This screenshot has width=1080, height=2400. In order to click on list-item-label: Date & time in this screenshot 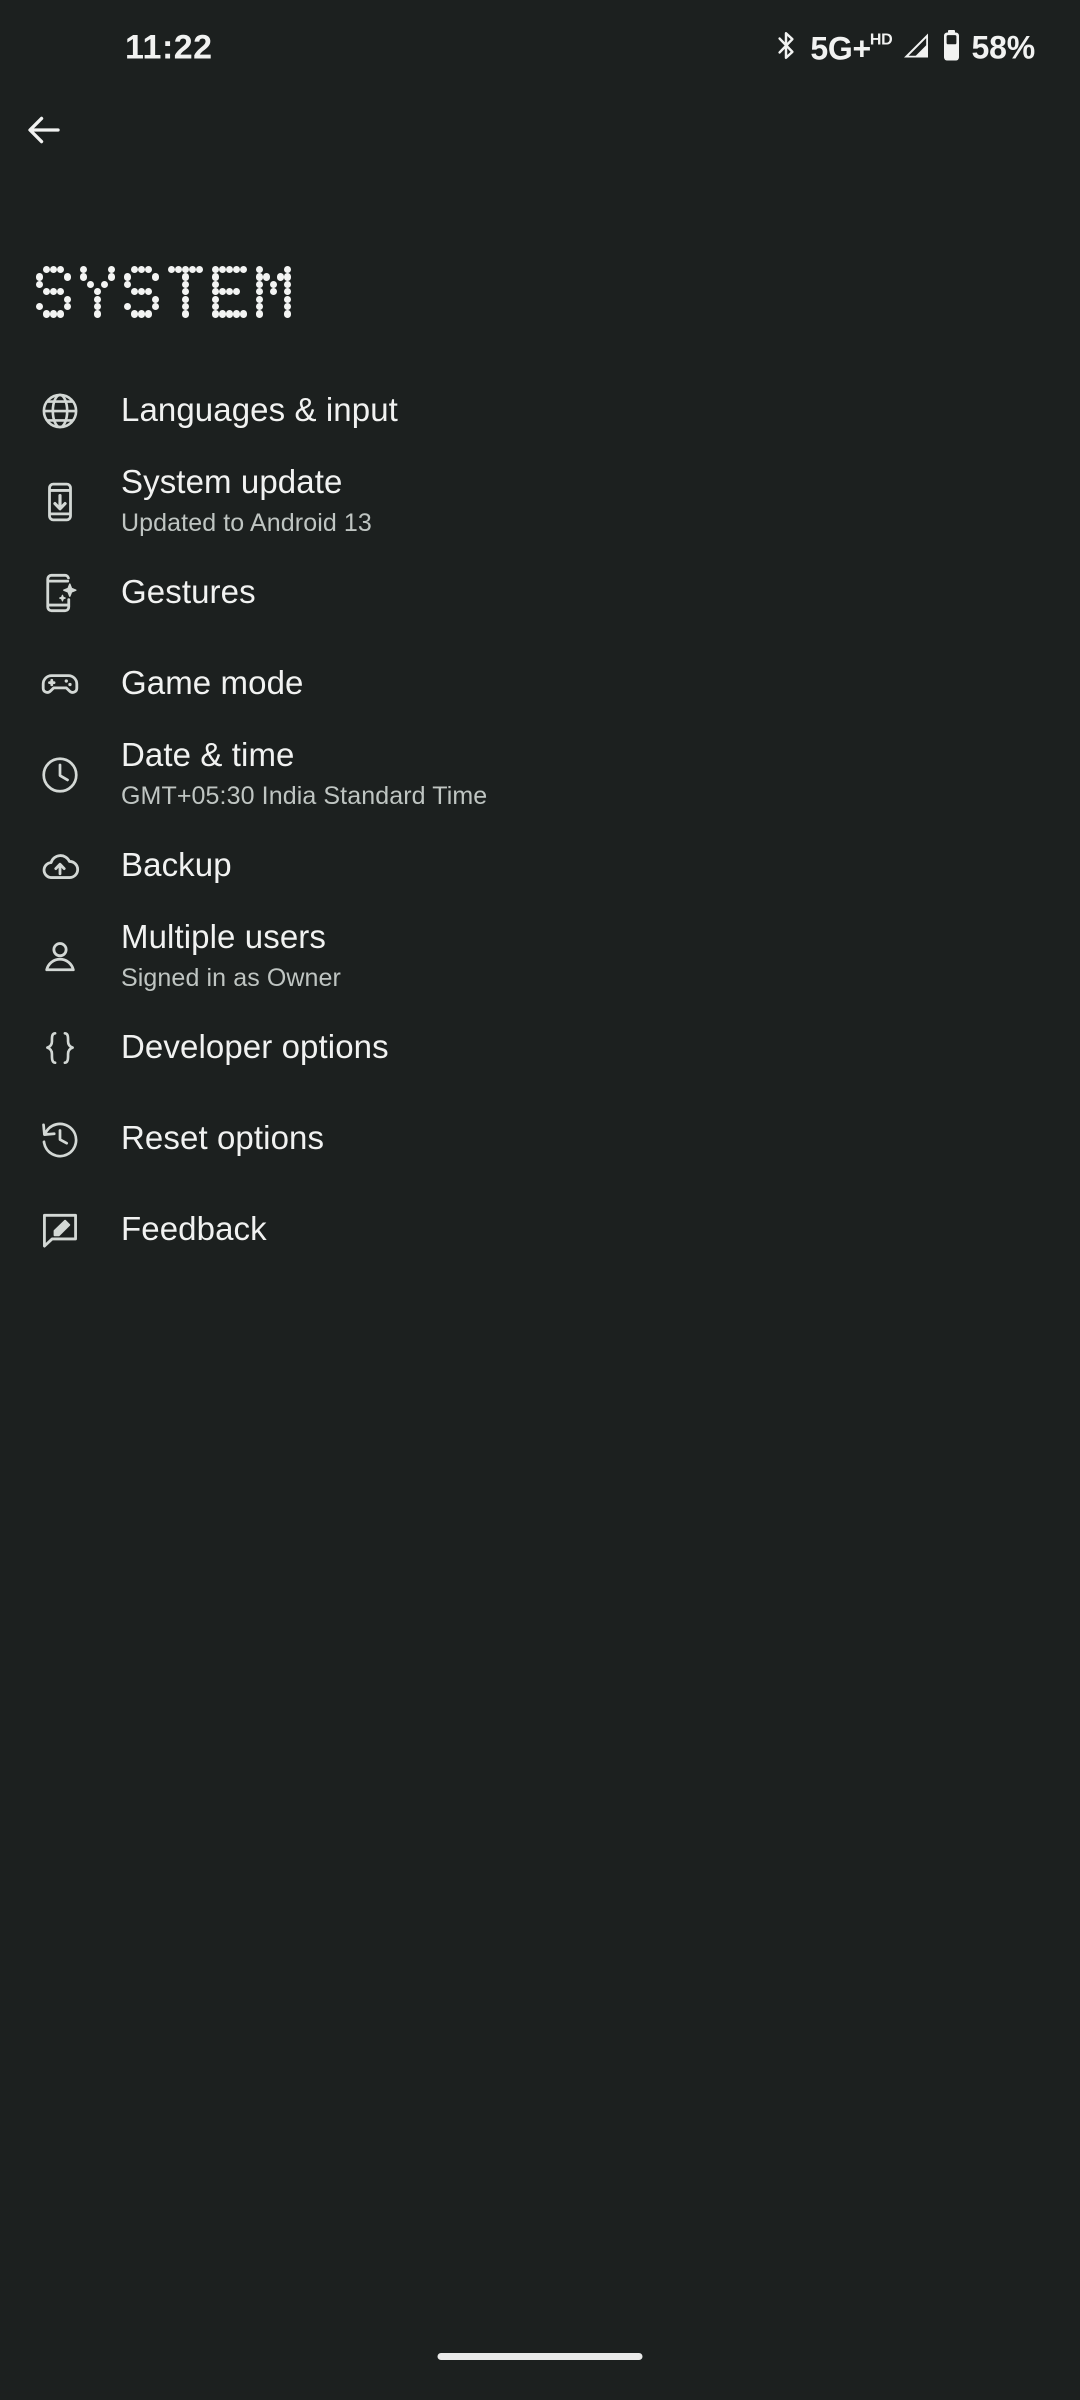, I will do `click(208, 755)`.